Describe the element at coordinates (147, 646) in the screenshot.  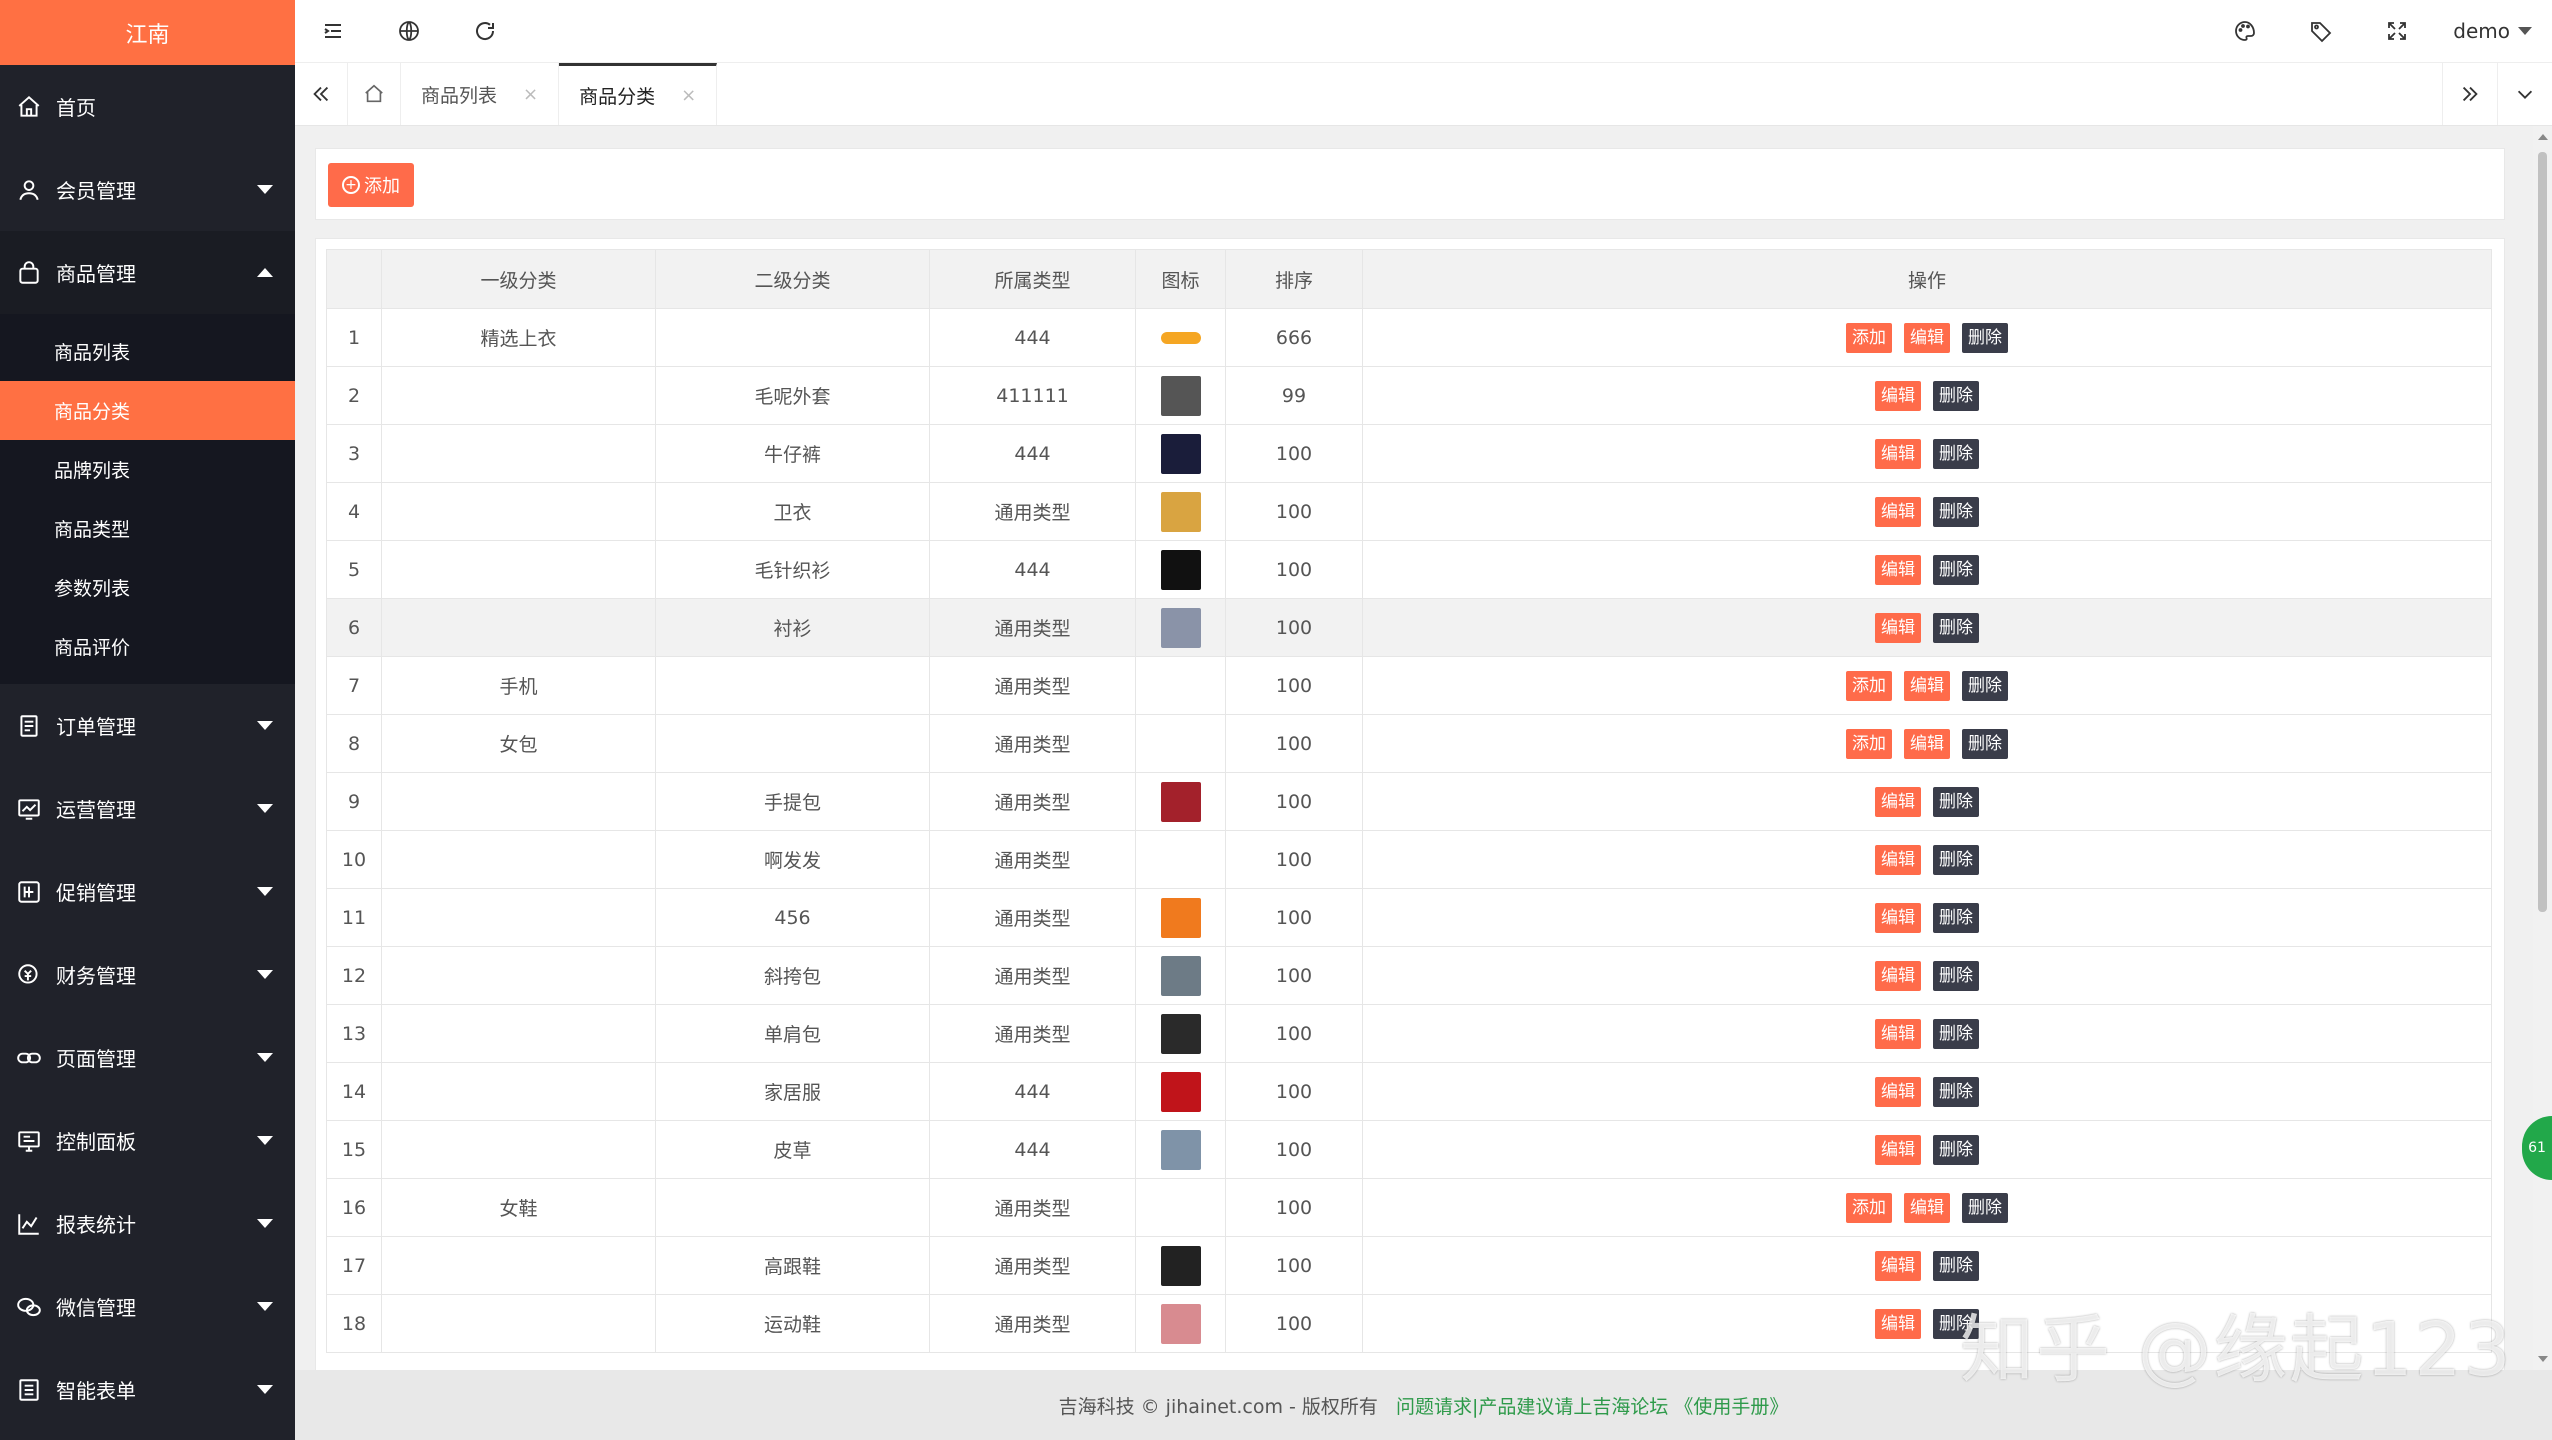
I see `sub-item-goods-review: 商品评价` at that location.